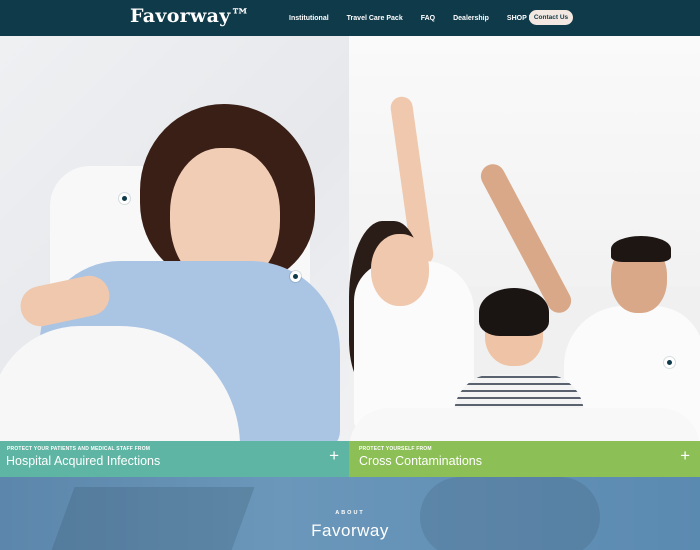 The image size is (700, 550). Describe the element at coordinates (295, 276) in the screenshot. I see `hotspot-bedding` at that location.